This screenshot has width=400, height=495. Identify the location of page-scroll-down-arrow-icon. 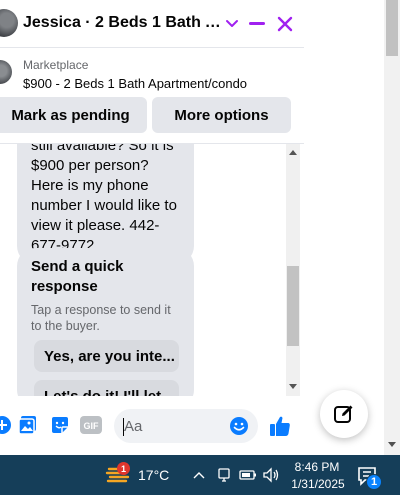
(392, 444).